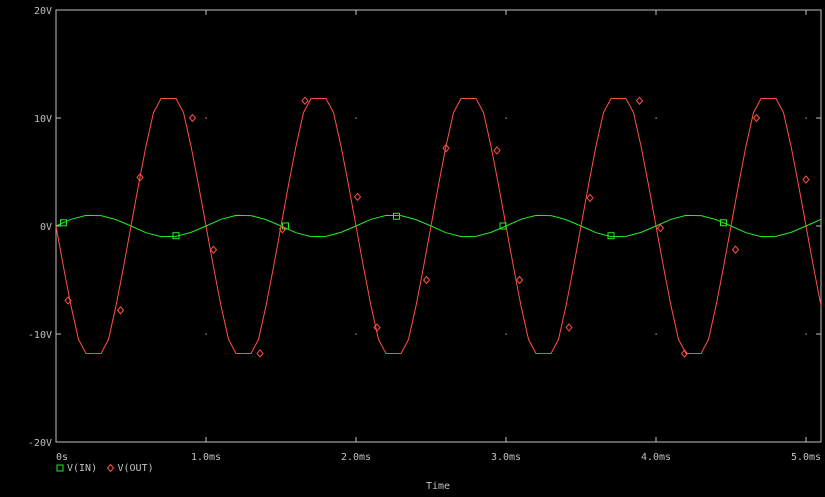 Image resolution: width=825 pixels, height=497 pixels. What do you see at coordinates (40, 335) in the screenshot?
I see `y-tick-label: -10V` at bounding box center [40, 335].